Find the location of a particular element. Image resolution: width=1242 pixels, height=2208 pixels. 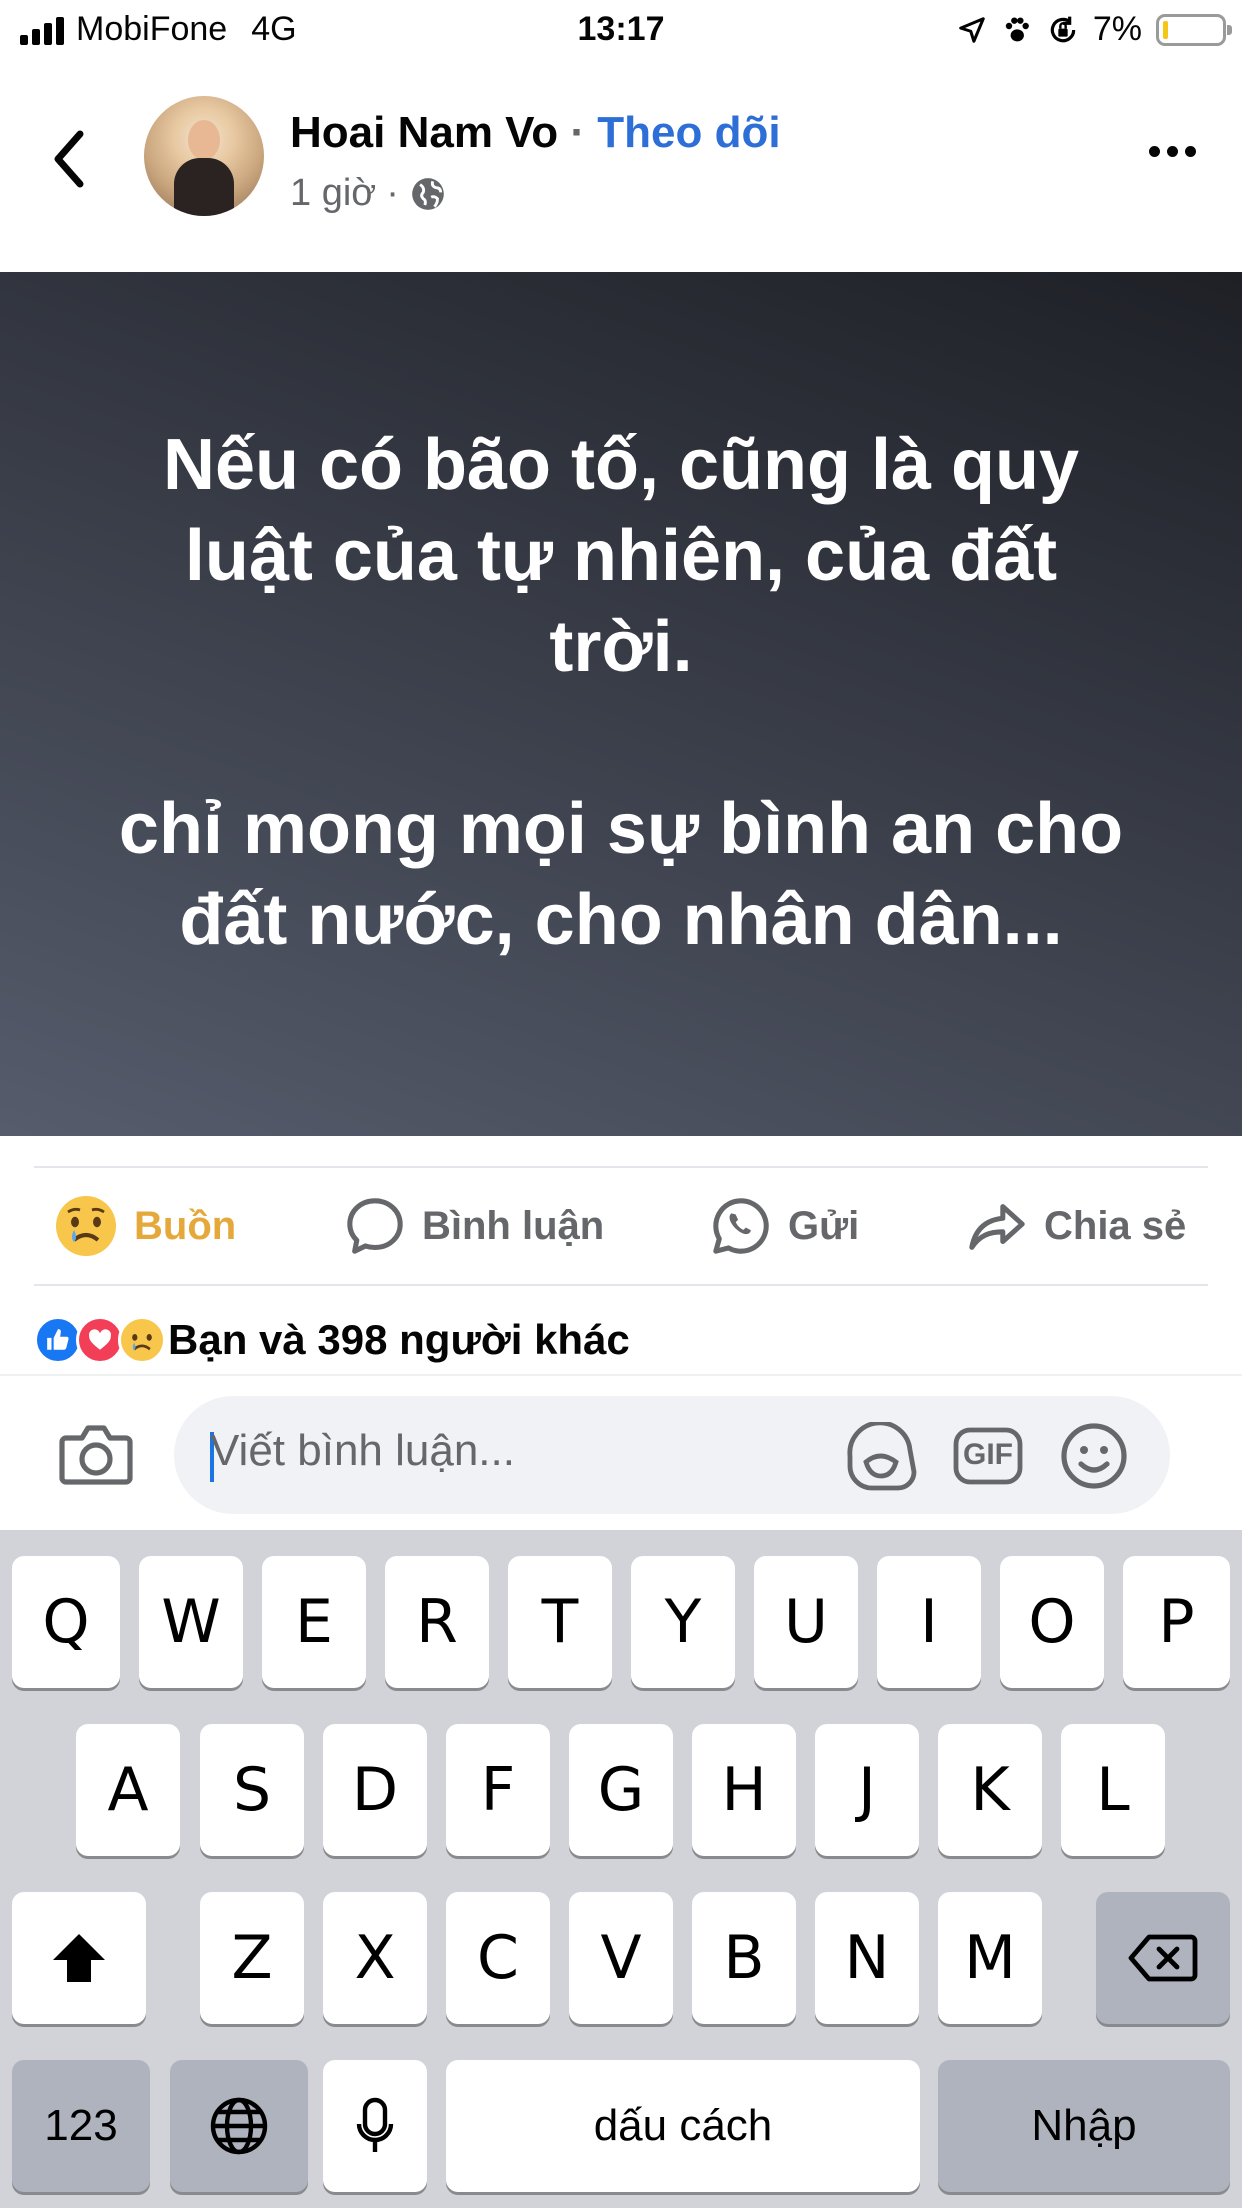

key-y: Y is located at coordinates (683, 1622).